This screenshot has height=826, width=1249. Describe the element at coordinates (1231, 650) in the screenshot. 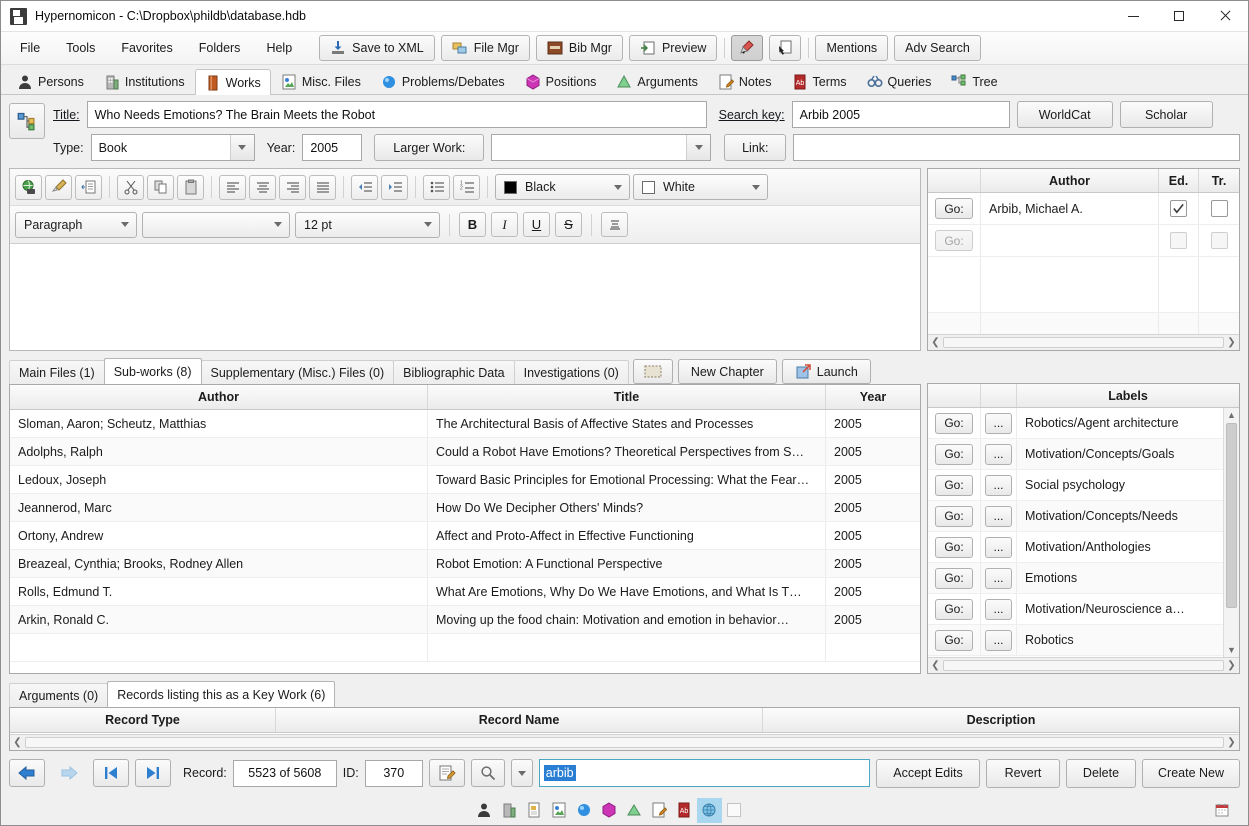

I see `scroll-down-icon: ▼` at that location.